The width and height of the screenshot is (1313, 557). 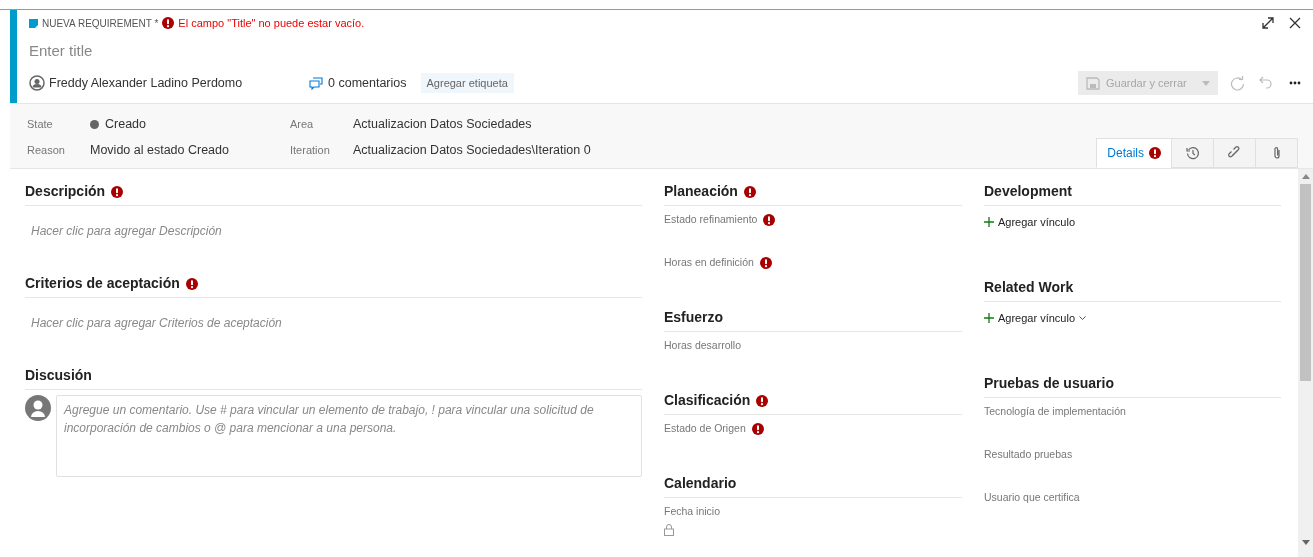 What do you see at coordinates (1032, 497) in the screenshot?
I see `field-label: Usuario que certifica` at bounding box center [1032, 497].